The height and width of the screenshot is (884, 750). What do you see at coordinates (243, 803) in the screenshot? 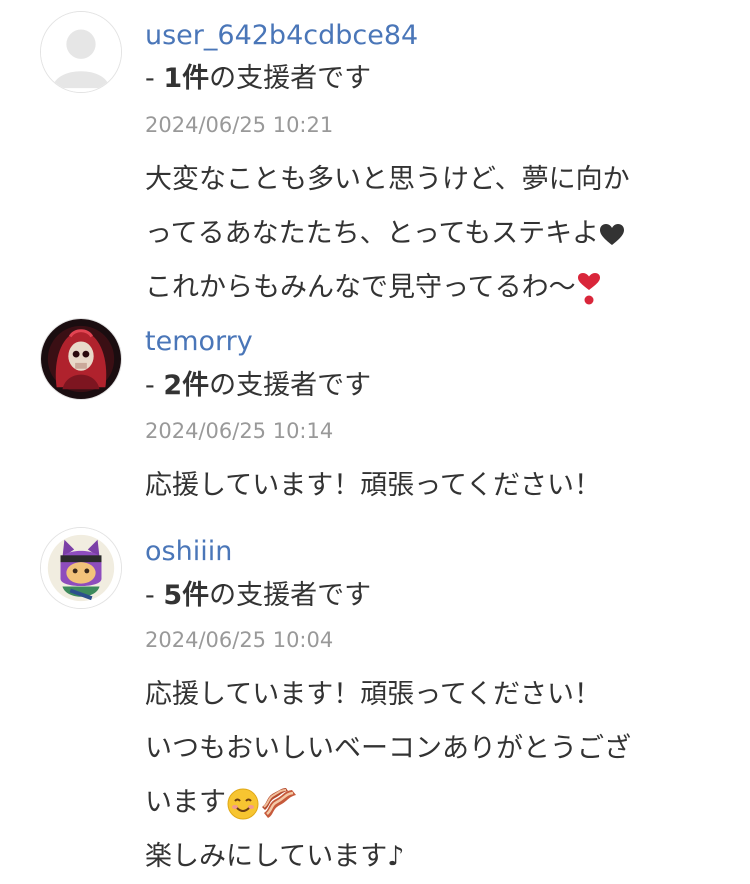
I see `smiling-face-icon` at bounding box center [243, 803].